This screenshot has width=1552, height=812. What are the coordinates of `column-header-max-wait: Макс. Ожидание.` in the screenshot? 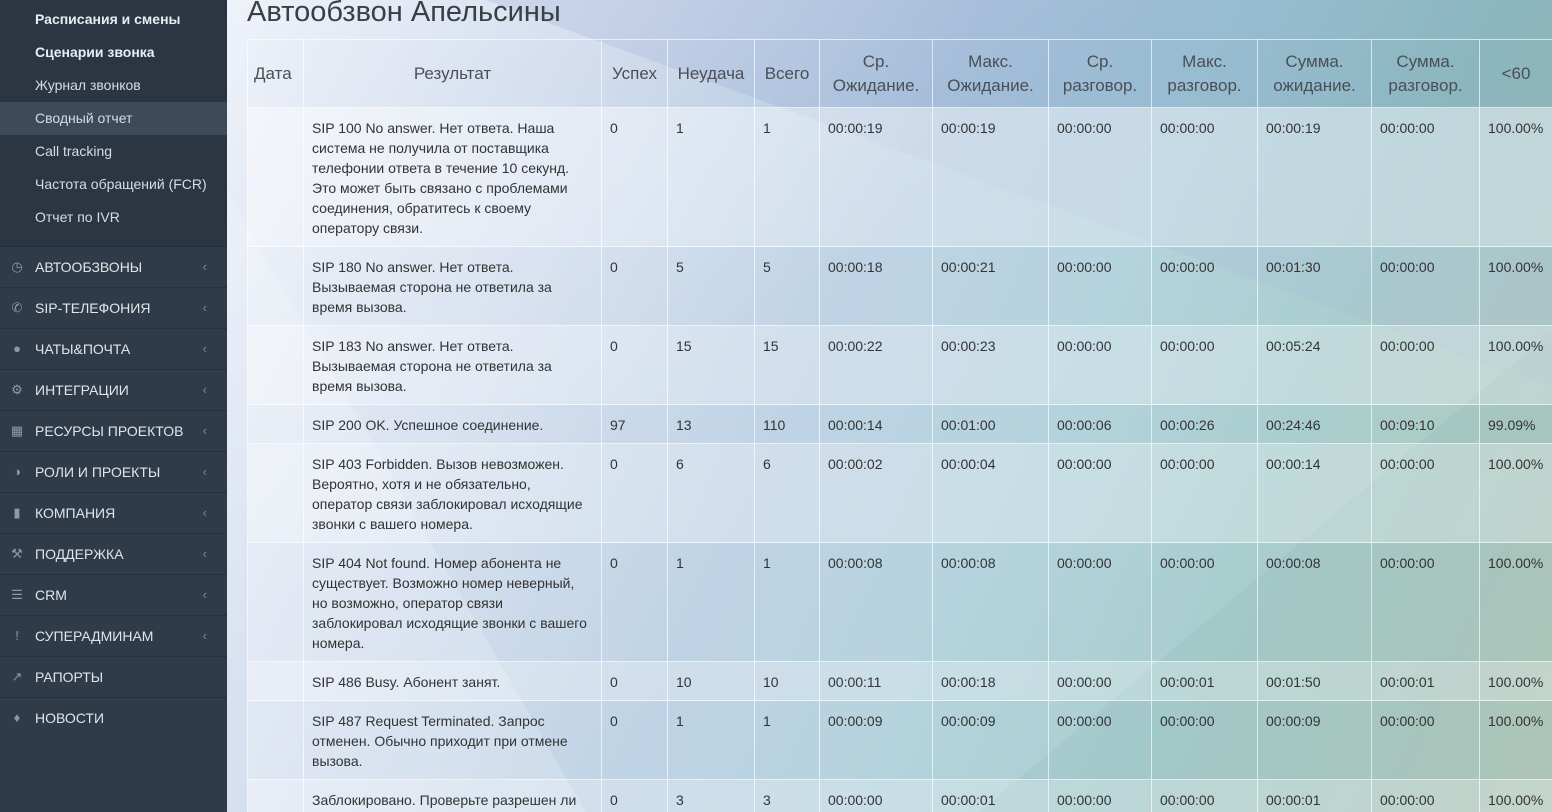 It's located at (990, 73).